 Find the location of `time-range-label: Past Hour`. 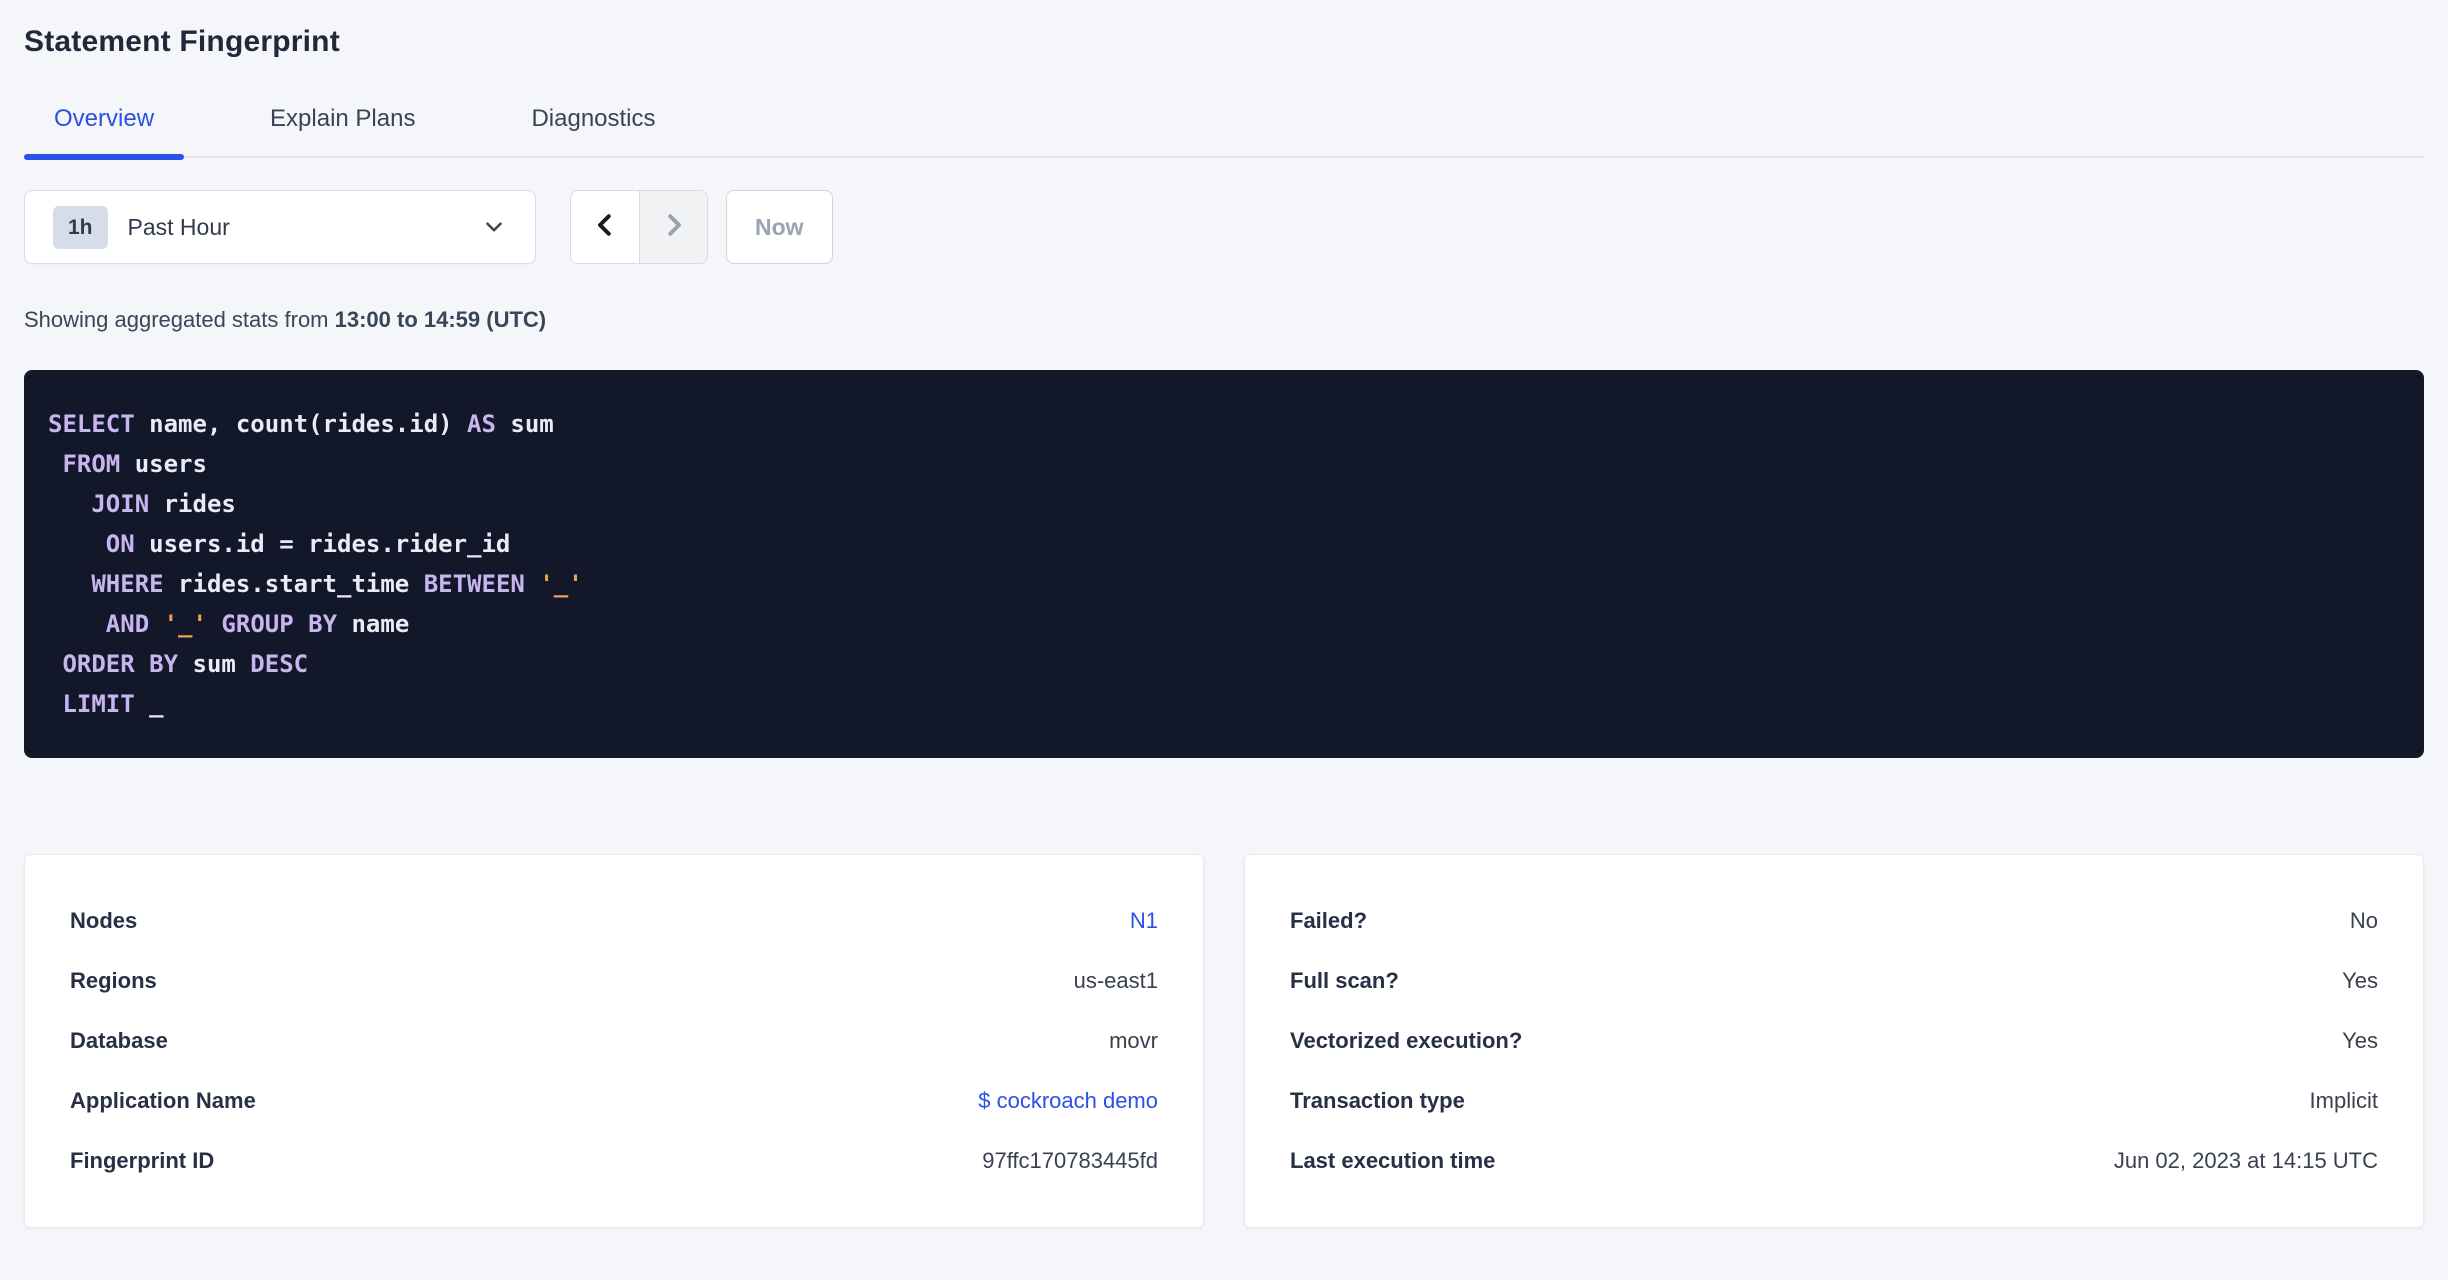

time-range-label: Past Hour is located at coordinates (178, 226).